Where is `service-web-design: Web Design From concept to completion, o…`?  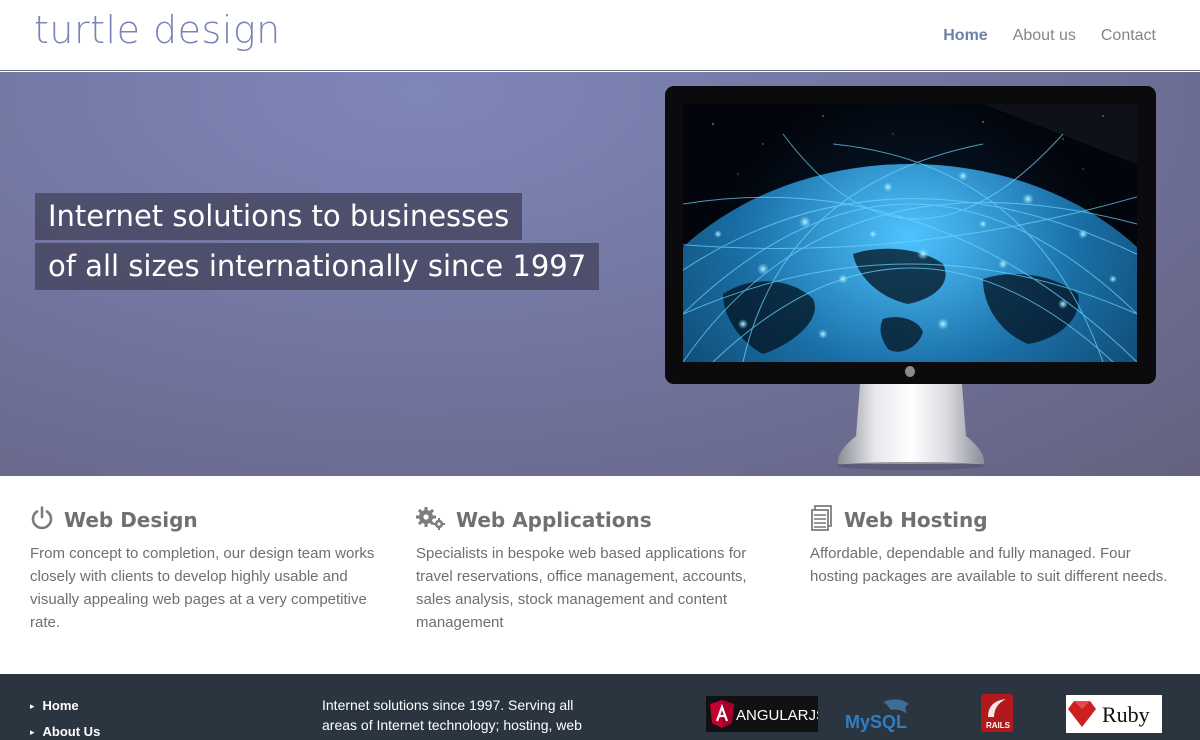
service-web-design: Web Design From concept to completion, o… is located at coordinates (210, 569).